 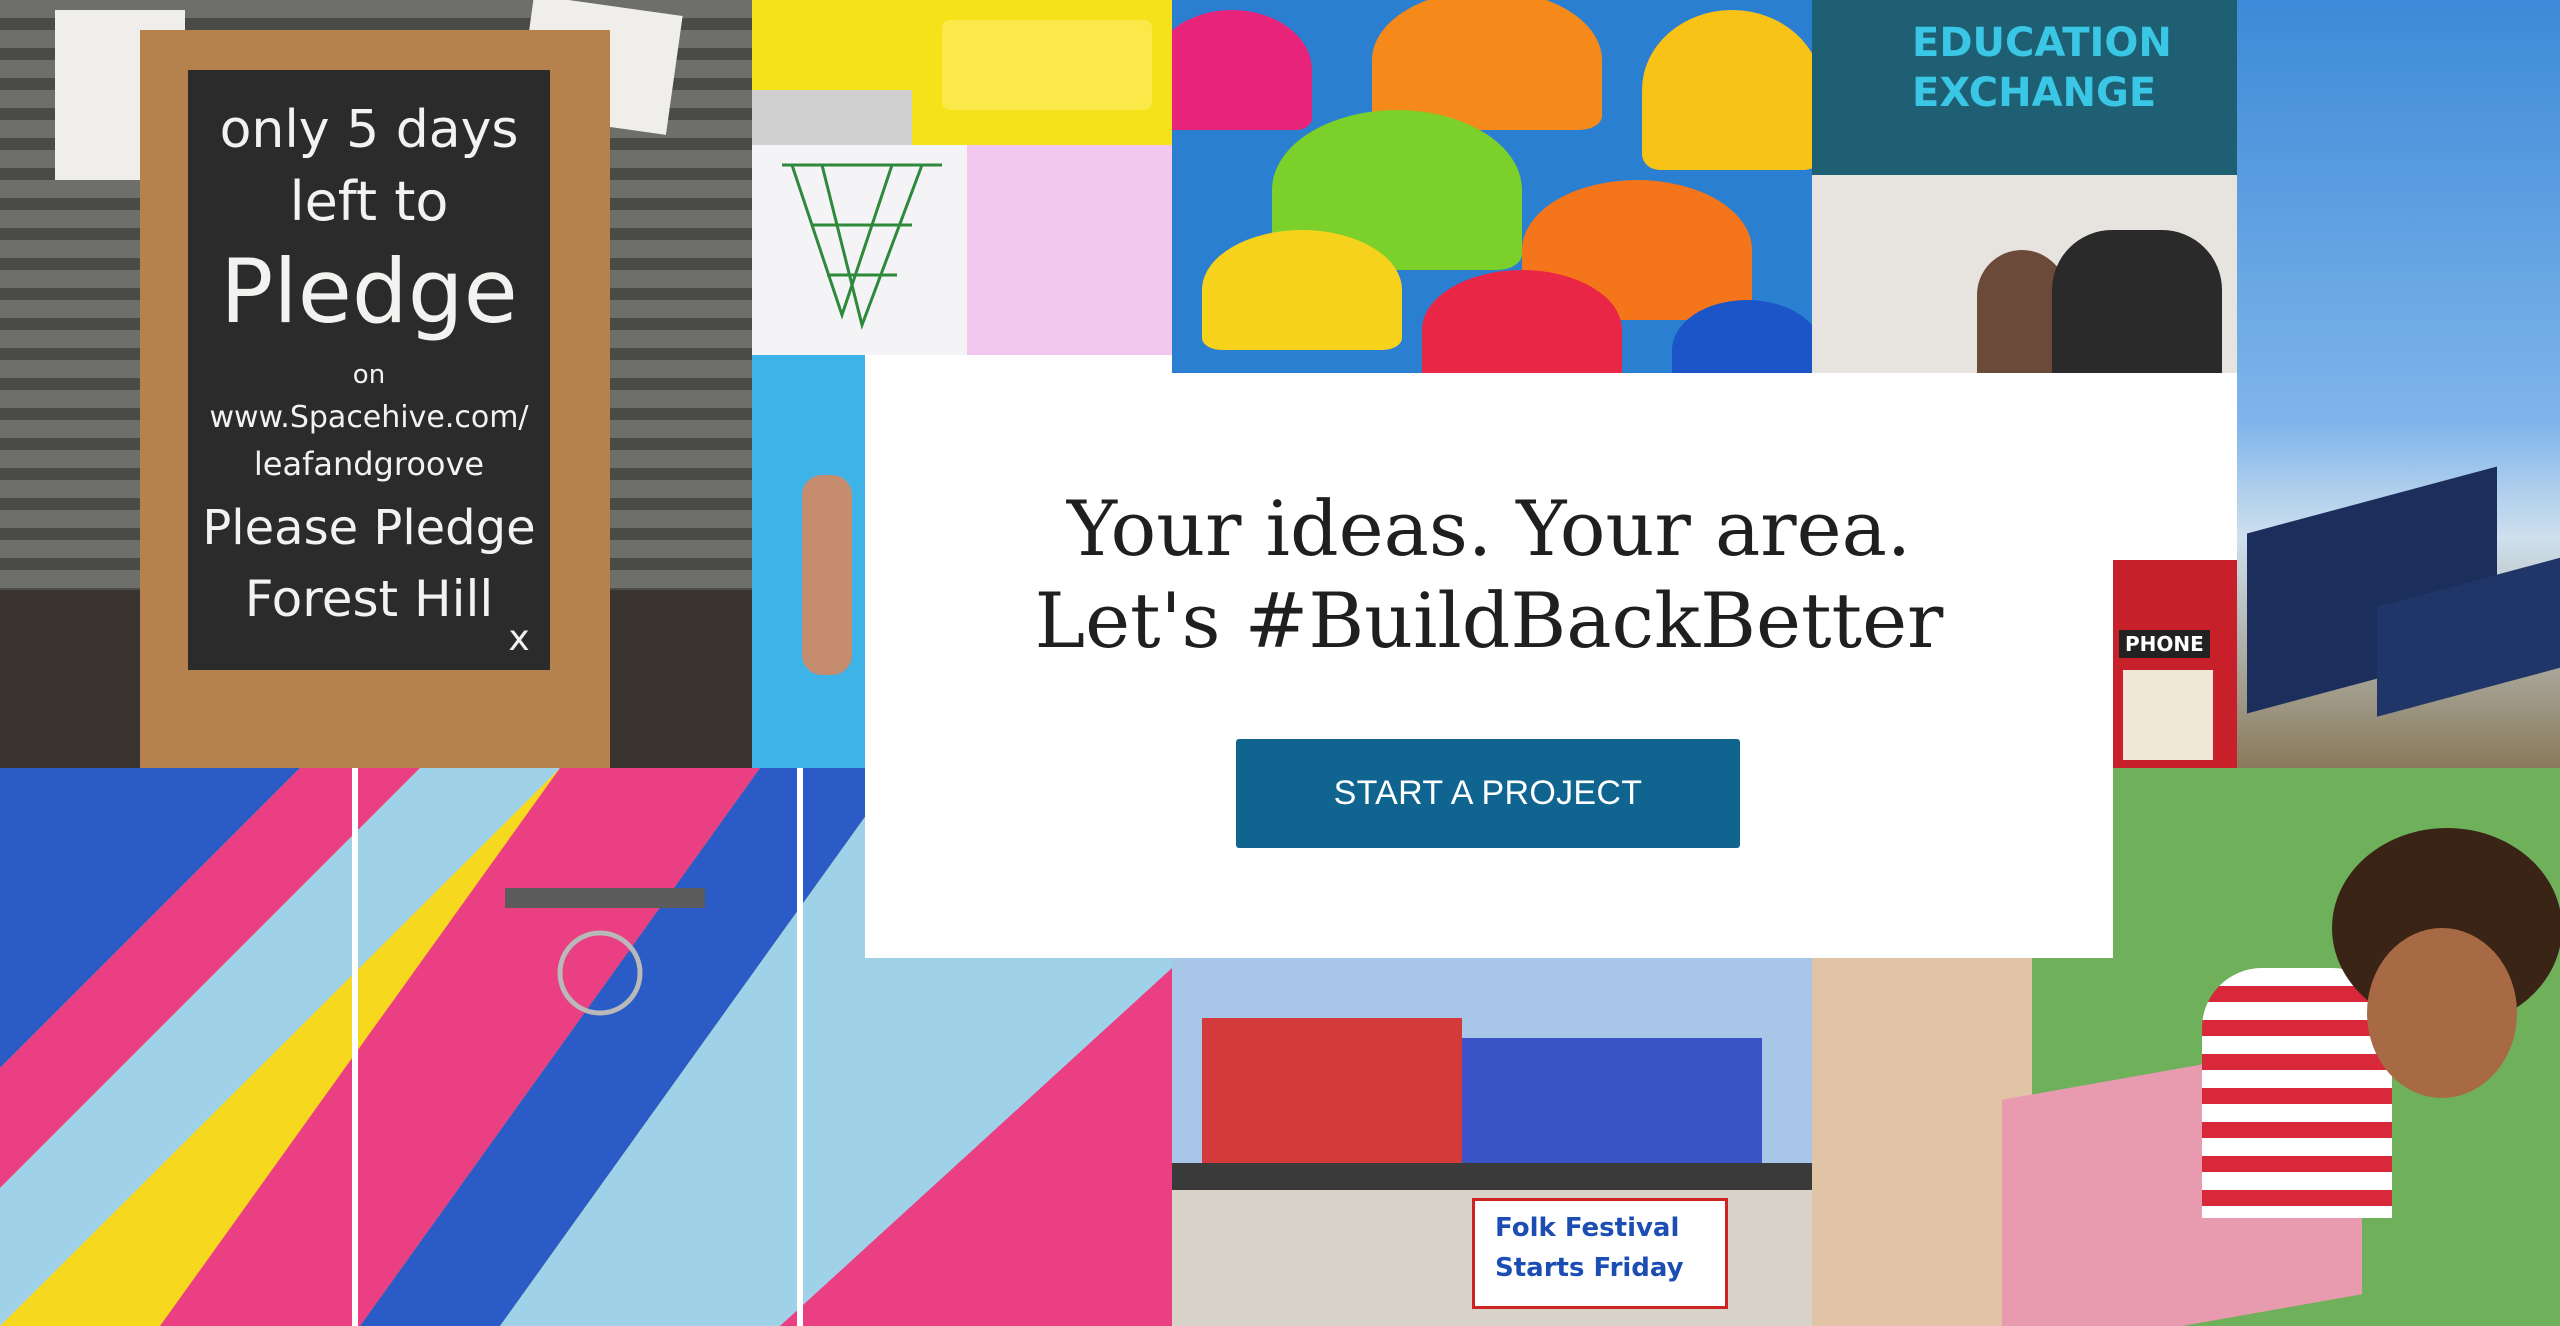 What do you see at coordinates (1589, 1268) in the screenshot?
I see `banner-line: Starts Friday` at bounding box center [1589, 1268].